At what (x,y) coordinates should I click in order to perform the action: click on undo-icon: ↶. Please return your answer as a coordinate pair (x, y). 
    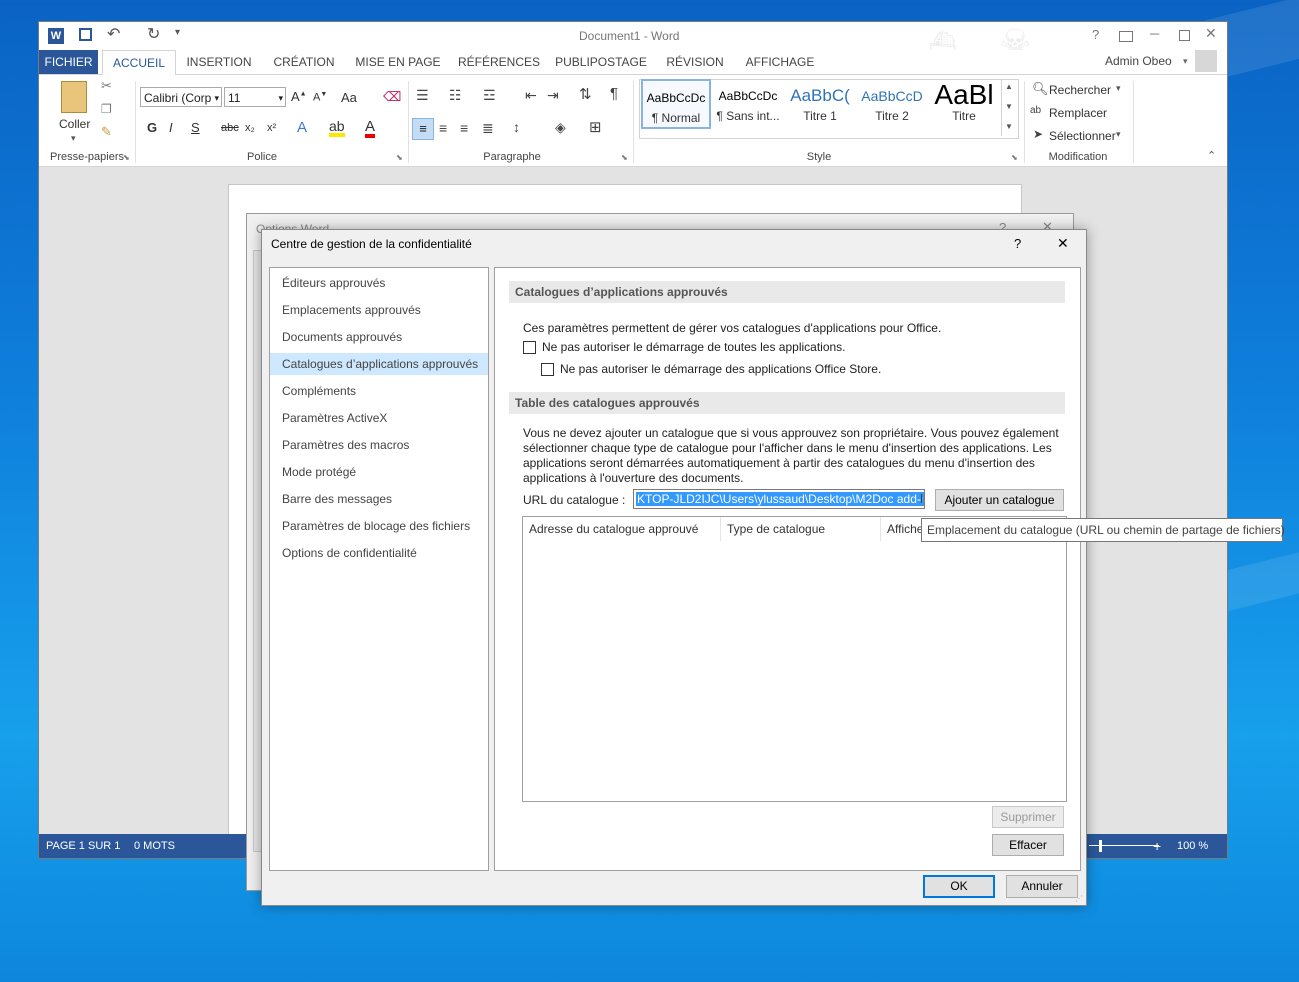
    Looking at the image, I should click on (113, 34).